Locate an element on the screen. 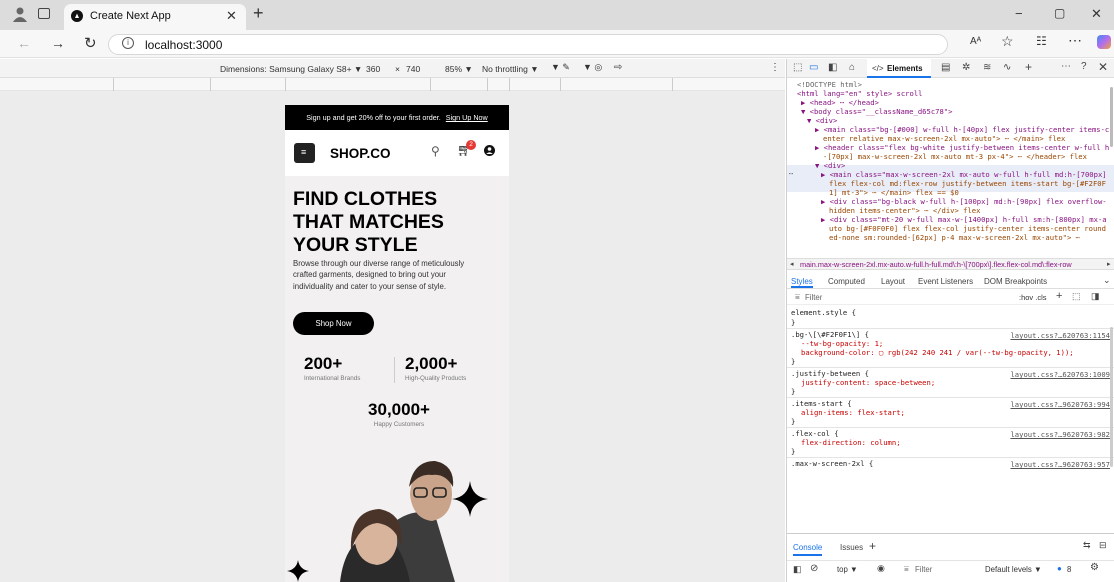 This screenshot has height=582, width=1114. close-tab-icon: ✕ is located at coordinates (231, 16).